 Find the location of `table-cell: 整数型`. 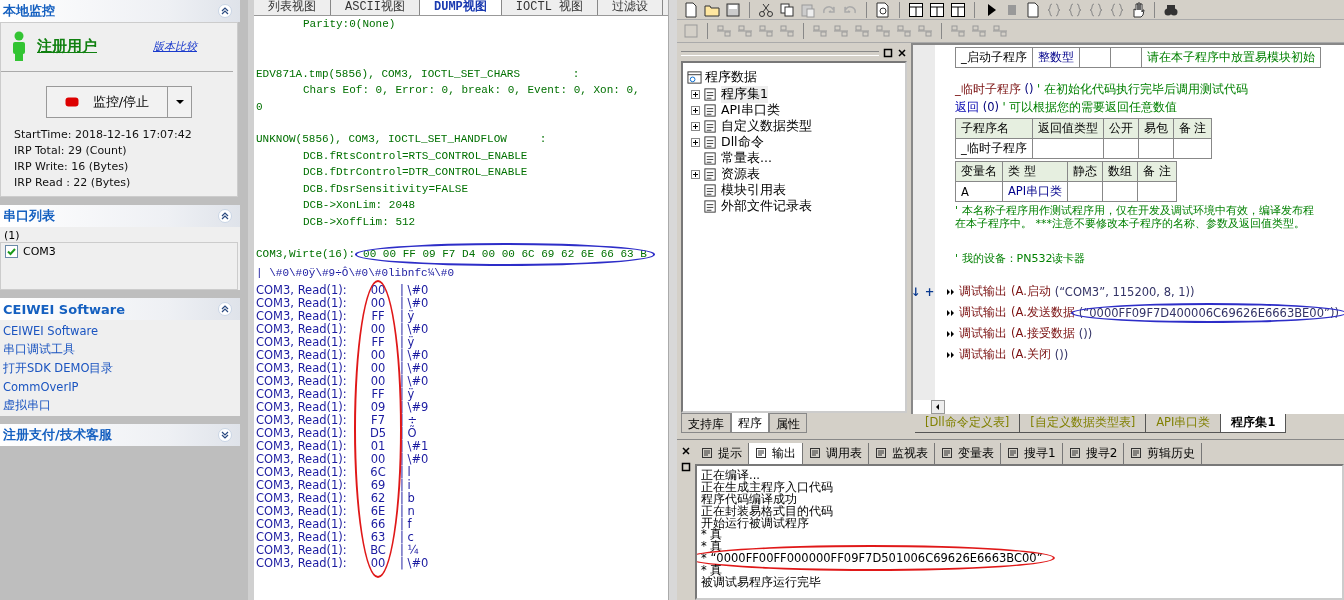

table-cell: 整数型 is located at coordinates (1056, 57).